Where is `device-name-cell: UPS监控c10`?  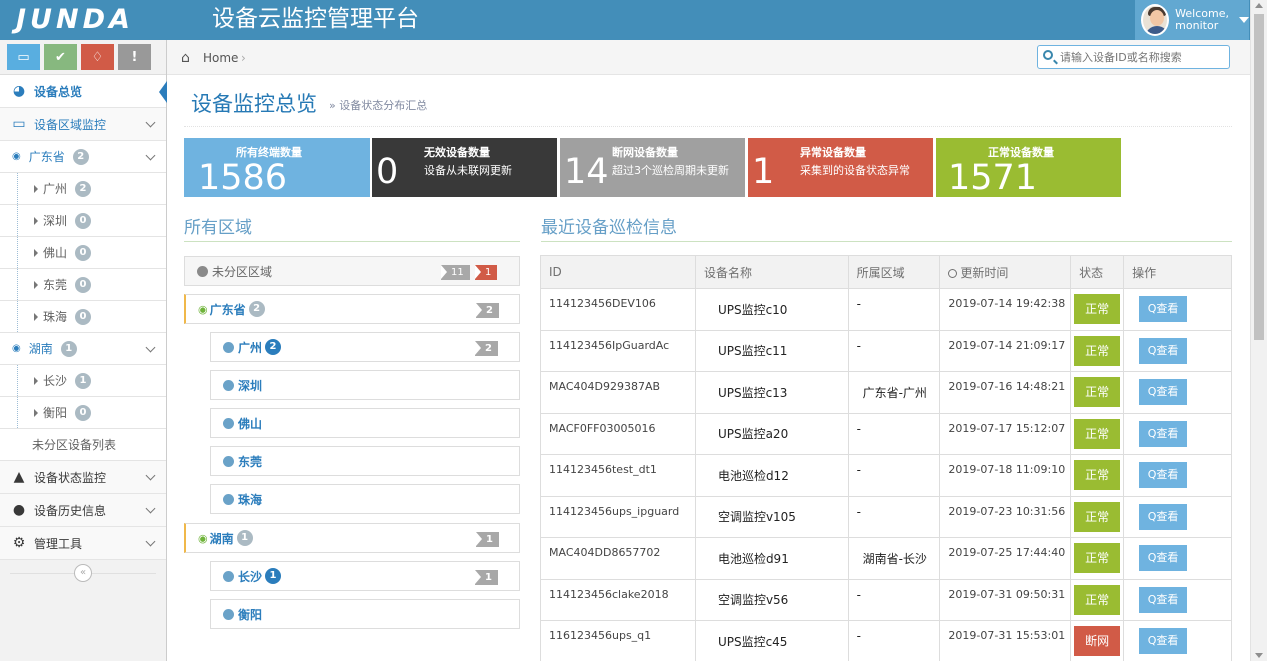 device-name-cell: UPS监控c10 is located at coordinates (771, 309).